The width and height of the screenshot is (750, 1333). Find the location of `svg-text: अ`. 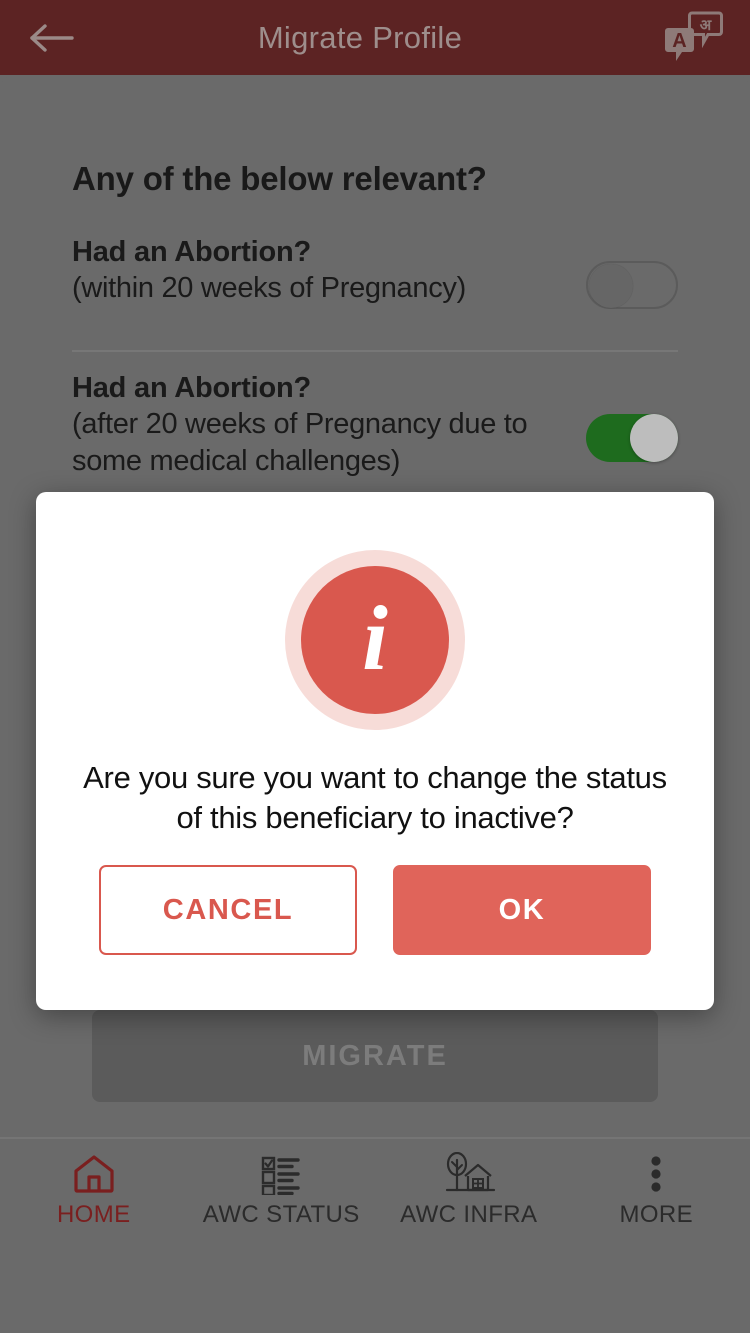

svg-text: अ is located at coordinates (706, 25).